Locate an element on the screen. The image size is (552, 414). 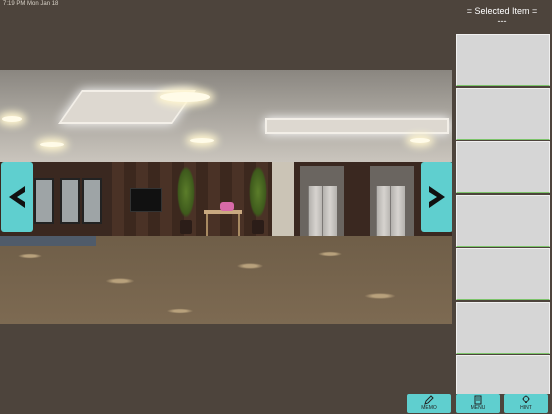
status-time: 7:19 PM Mon Jan 18 is located at coordinates (31, 4).